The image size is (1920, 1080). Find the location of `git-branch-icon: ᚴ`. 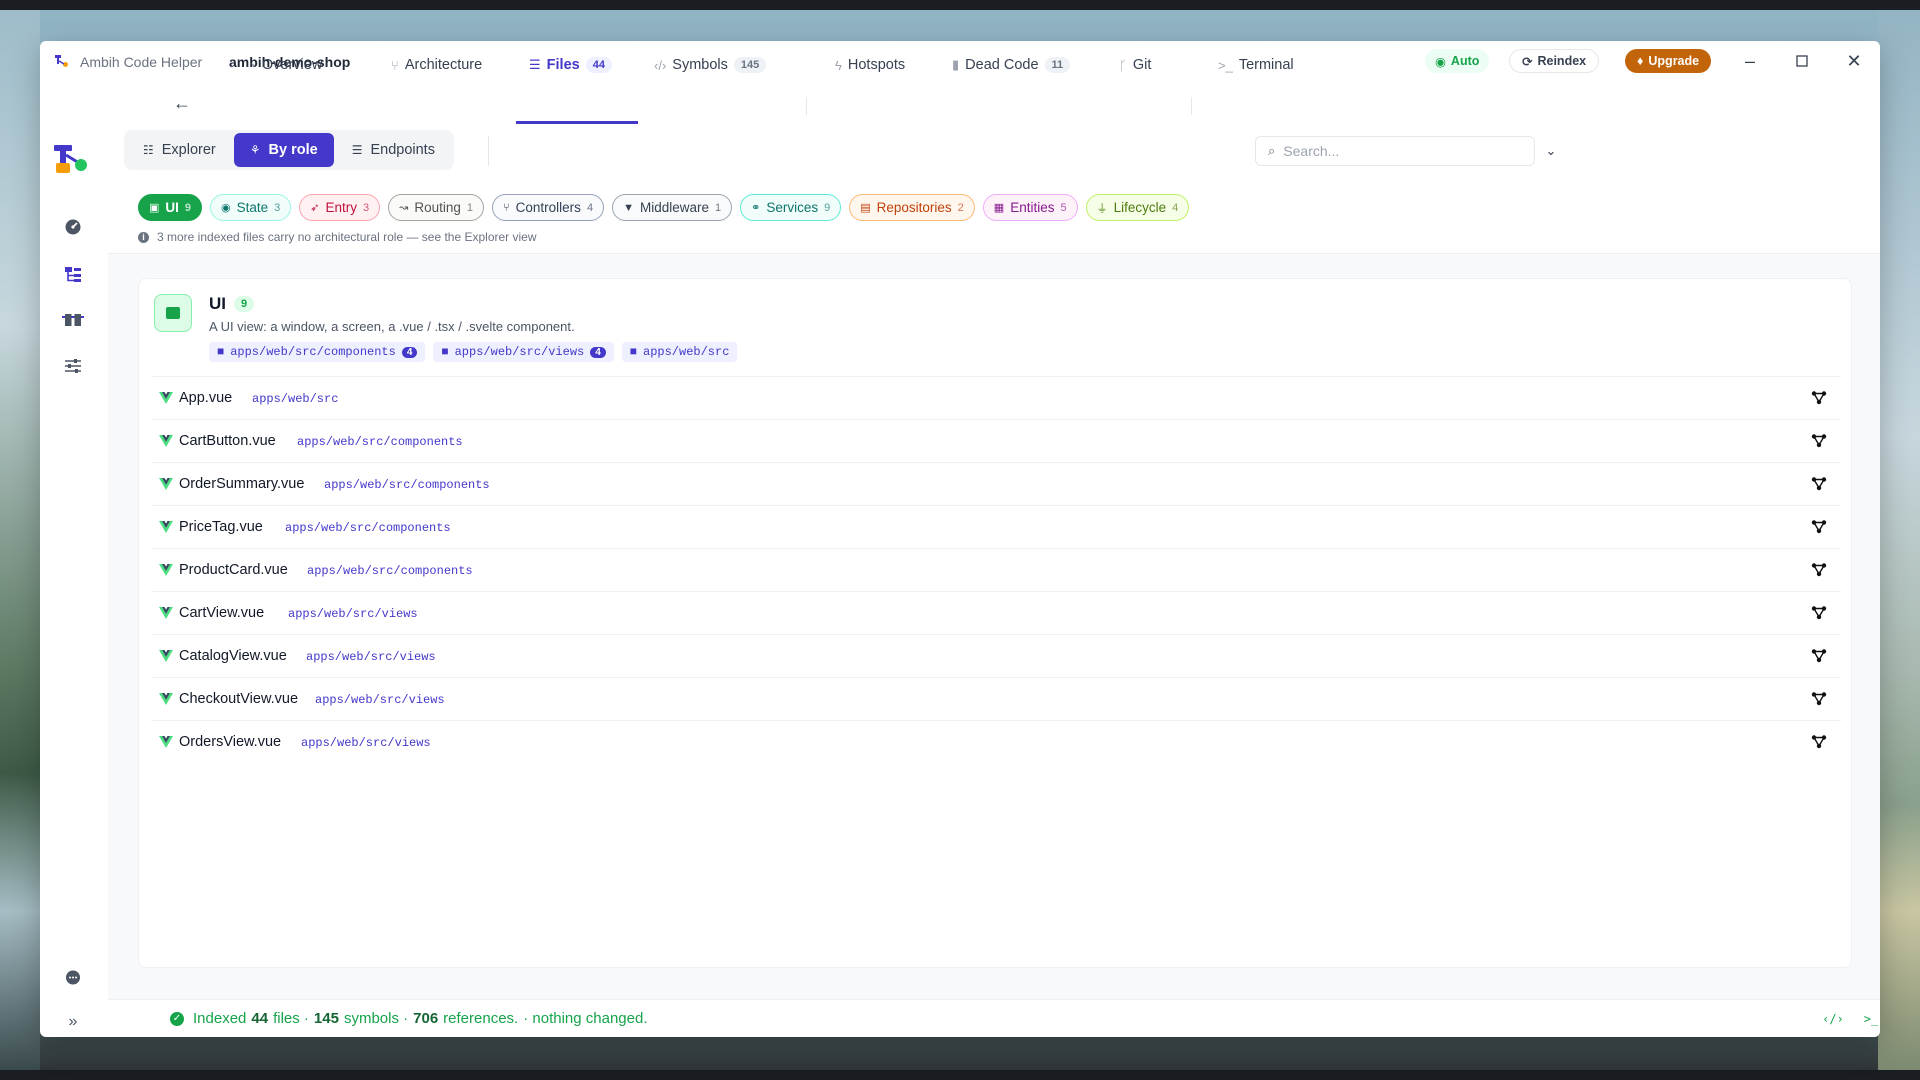

git-branch-icon: ᚴ is located at coordinates (1123, 65).